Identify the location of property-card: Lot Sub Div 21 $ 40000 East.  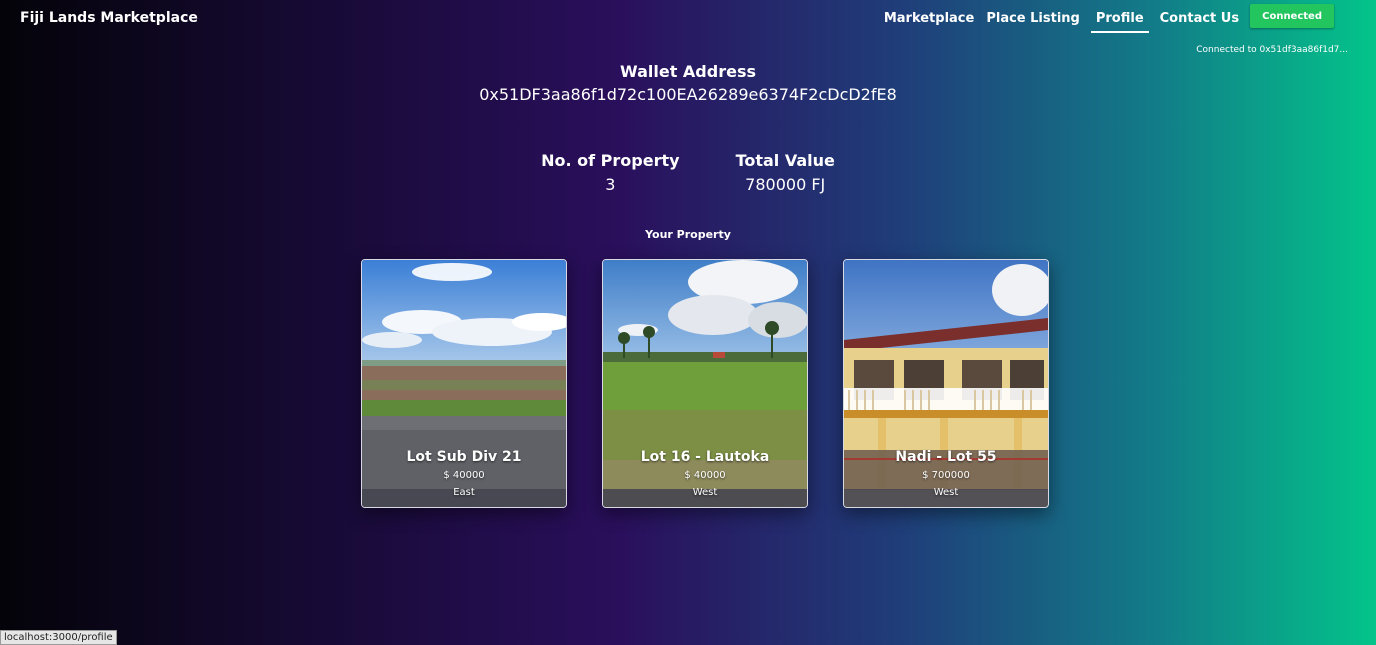
(464, 383).